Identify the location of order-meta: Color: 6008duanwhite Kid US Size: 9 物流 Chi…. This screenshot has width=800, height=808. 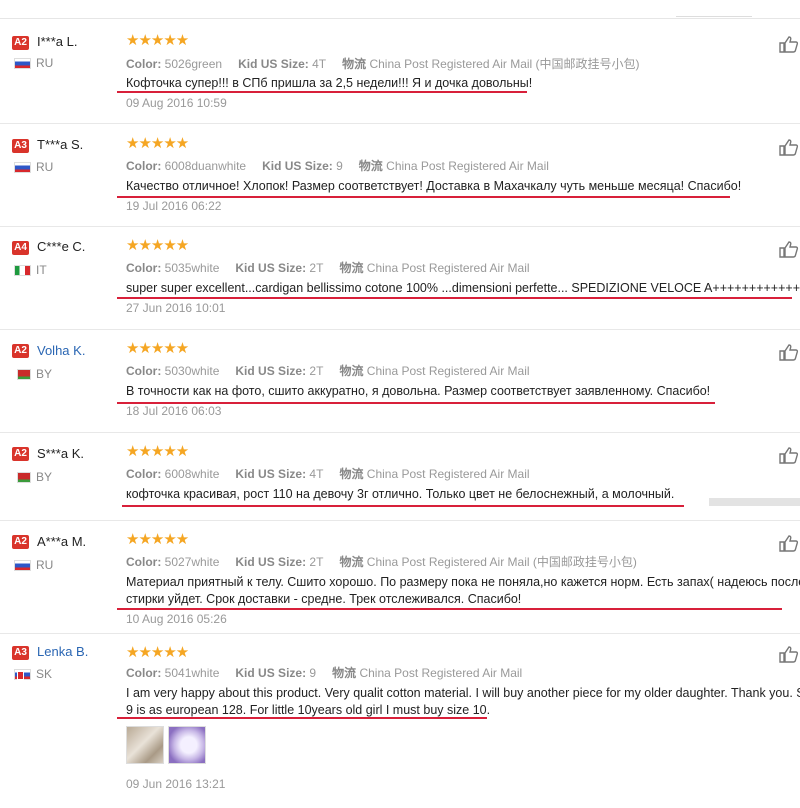
(337, 166).